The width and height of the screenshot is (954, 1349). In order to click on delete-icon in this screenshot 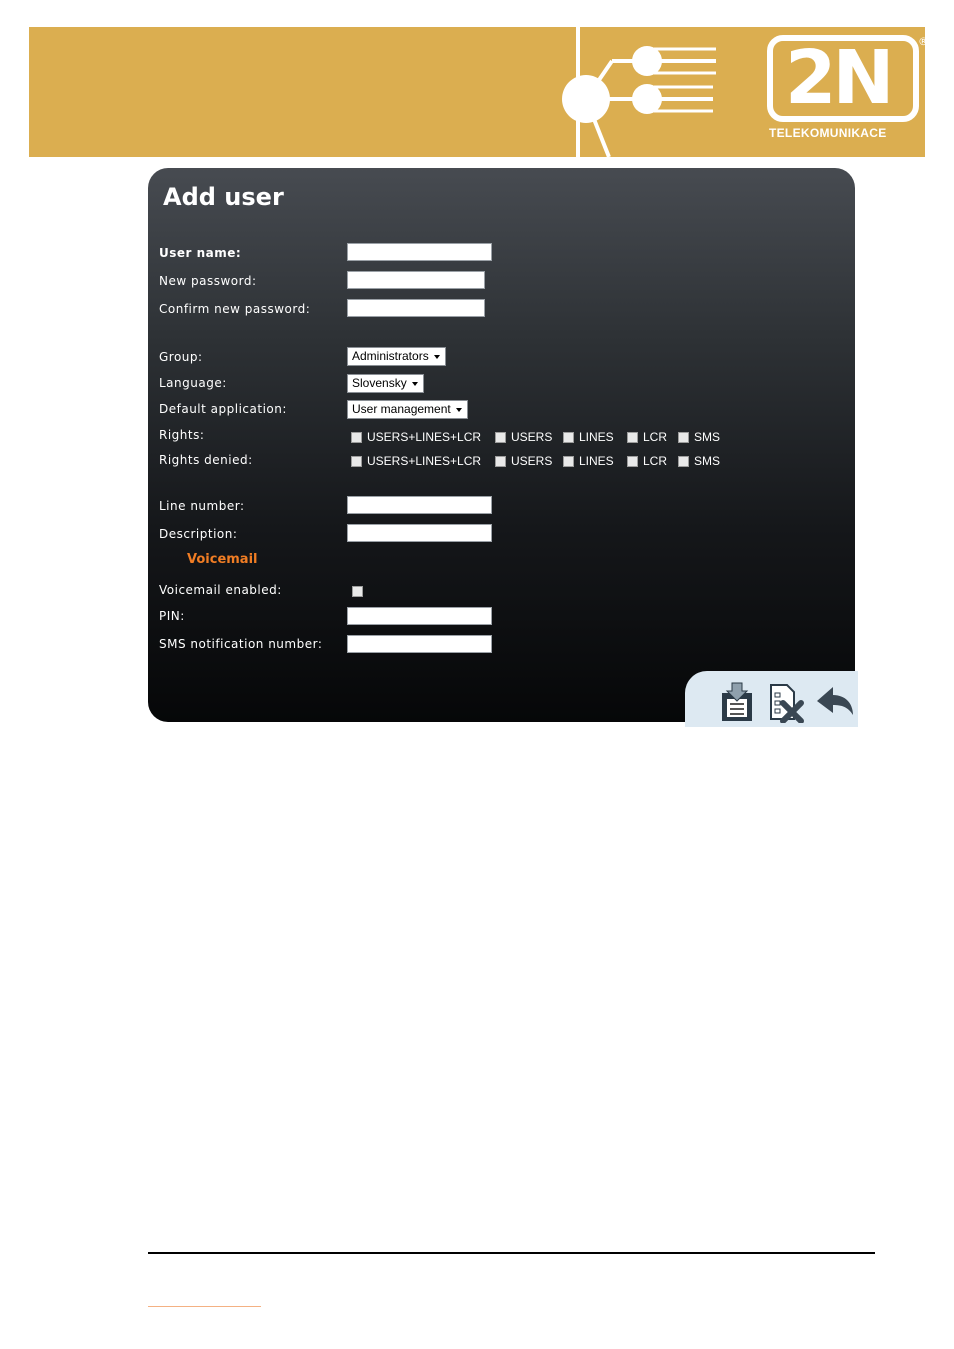, I will do `click(787, 704)`.